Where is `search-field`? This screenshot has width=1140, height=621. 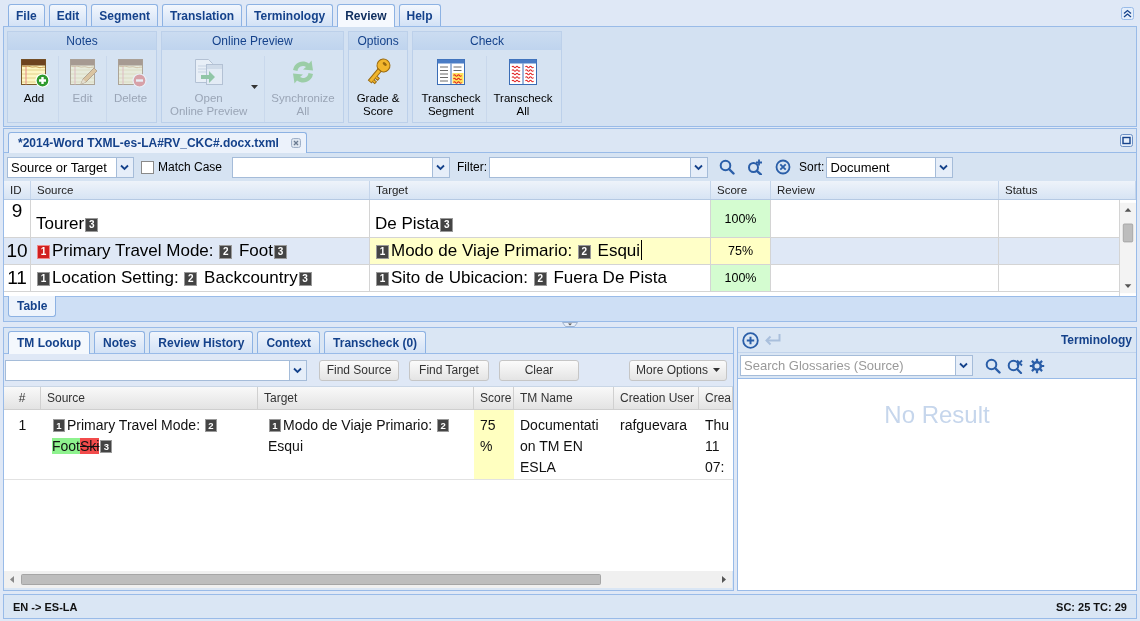 search-field is located at coordinates (341, 167).